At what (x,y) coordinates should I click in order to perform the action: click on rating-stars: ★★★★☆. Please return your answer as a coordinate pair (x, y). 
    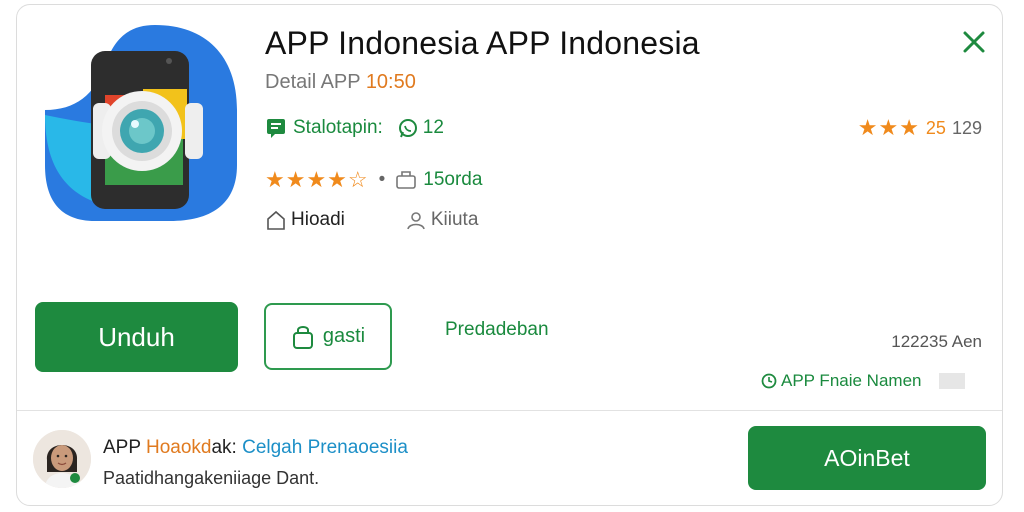
    Looking at the image, I should click on (317, 179).